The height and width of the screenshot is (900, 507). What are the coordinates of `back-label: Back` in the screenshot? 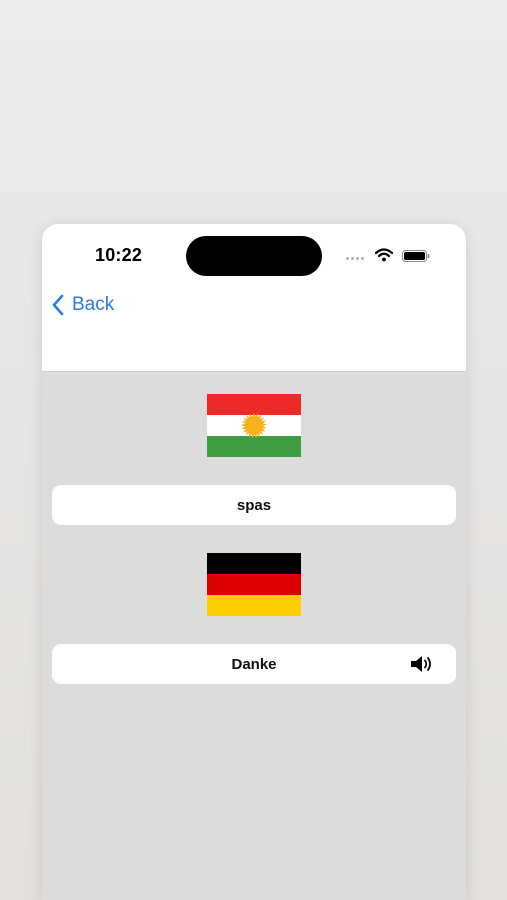 It's located at (93, 304).